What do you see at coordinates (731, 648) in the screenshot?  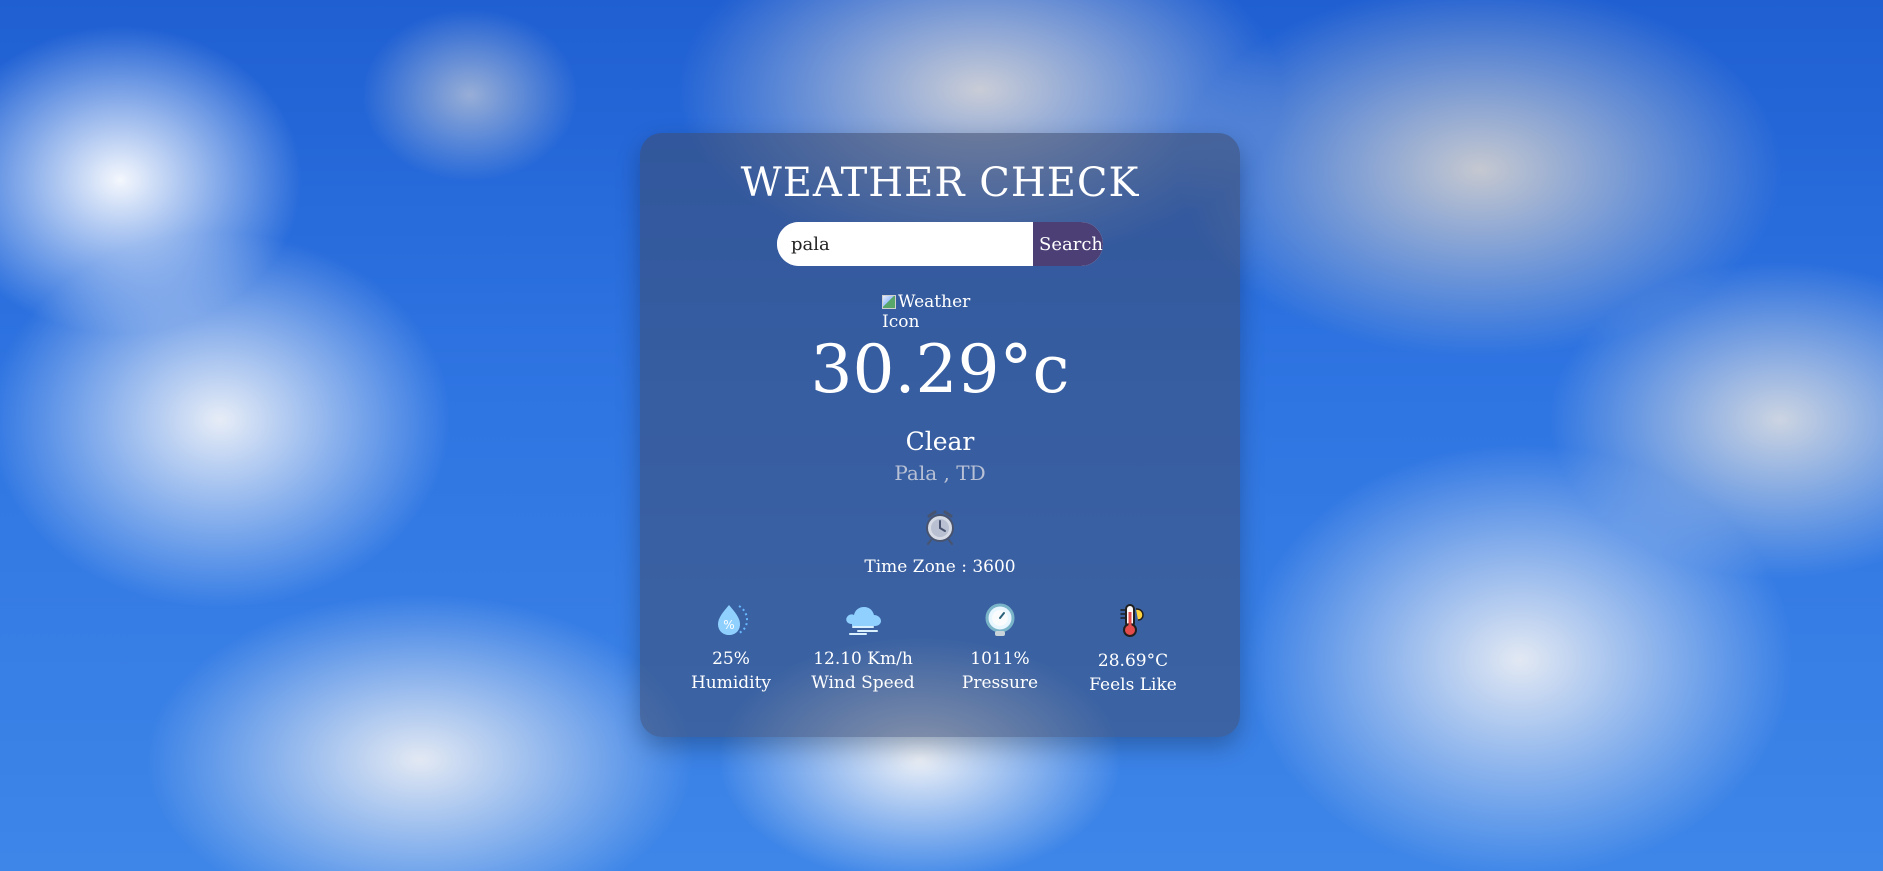 I see `humidity-stat: % 25% Humidity` at bounding box center [731, 648].